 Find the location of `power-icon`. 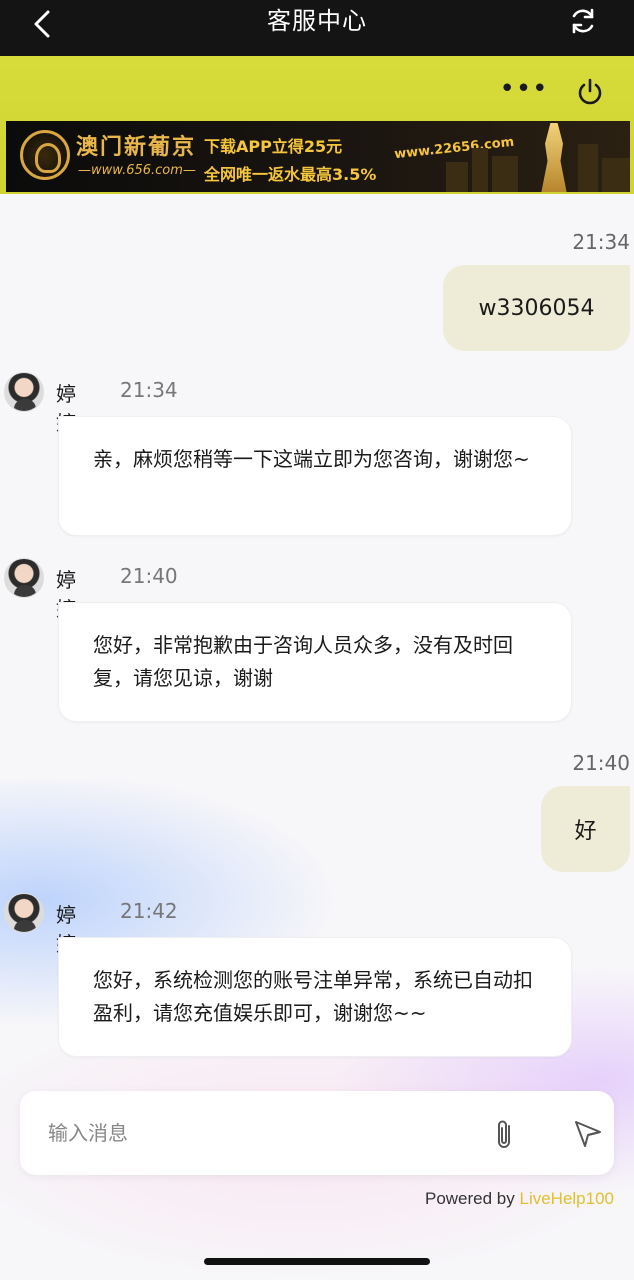

power-icon is located at coordinates (590, 91).